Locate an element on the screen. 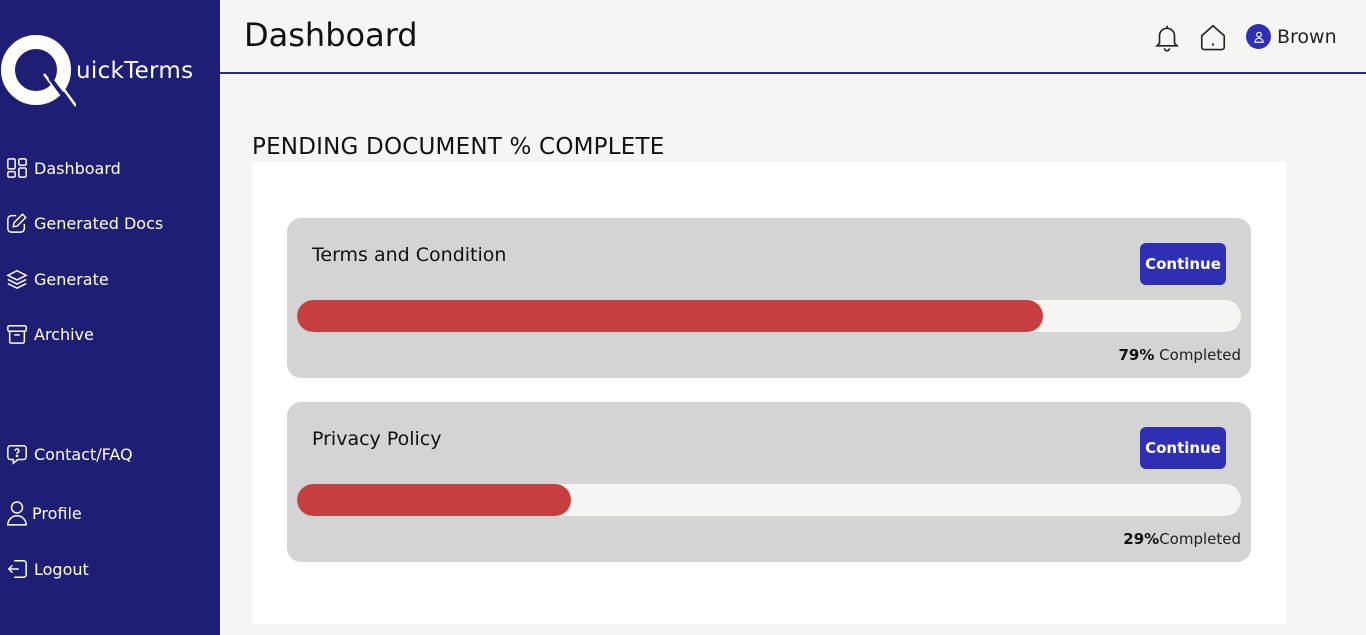 The image size is (1366, 635). page-title: Dashboard is located at coordinates (331, 35).